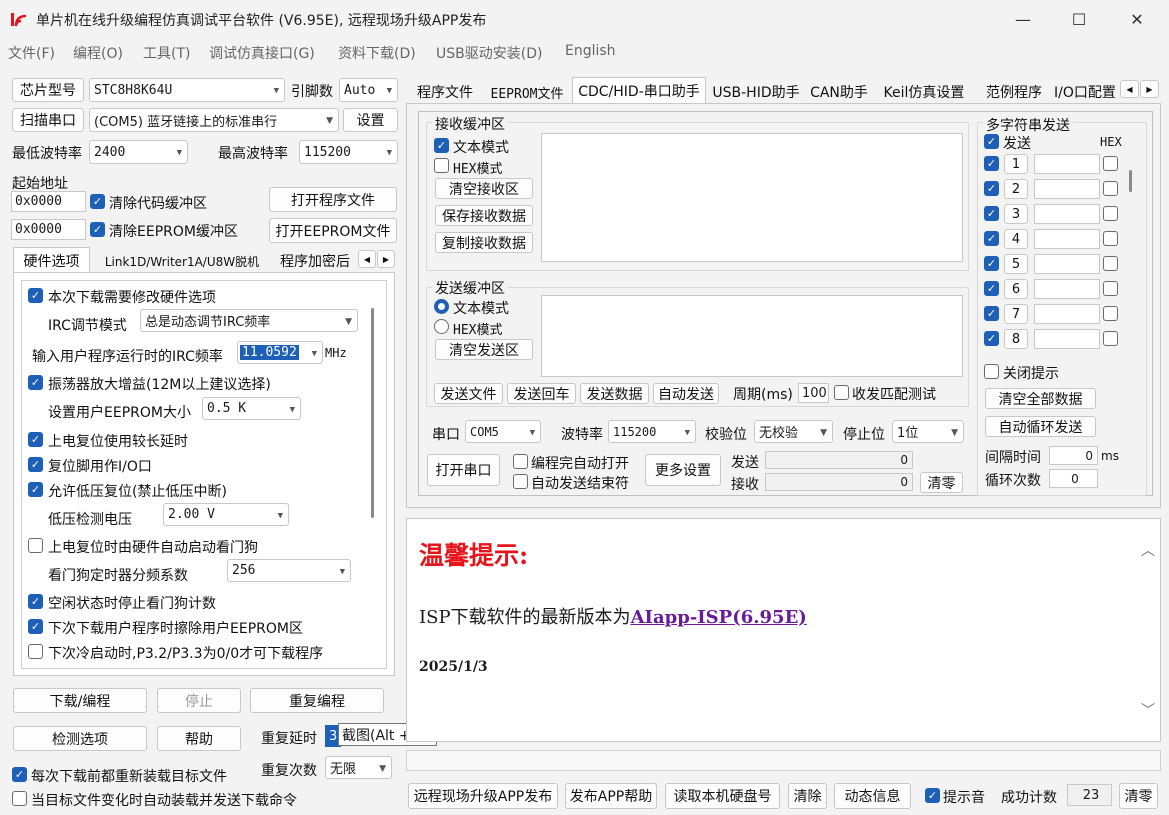 The image size is (1169, 815). I want to click on reload-checkbox: ✓, so click(19, 774).